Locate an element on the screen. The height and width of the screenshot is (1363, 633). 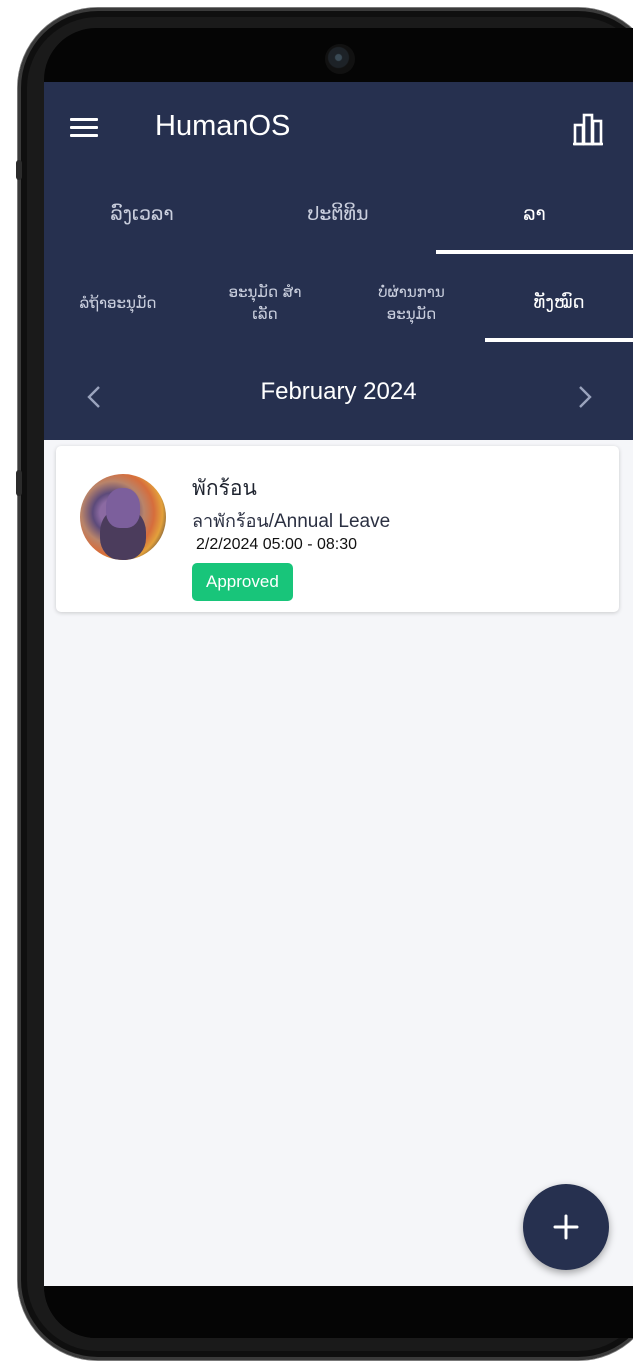
leave-type-english: /Annual Leave is located at coordinates (329, 521).